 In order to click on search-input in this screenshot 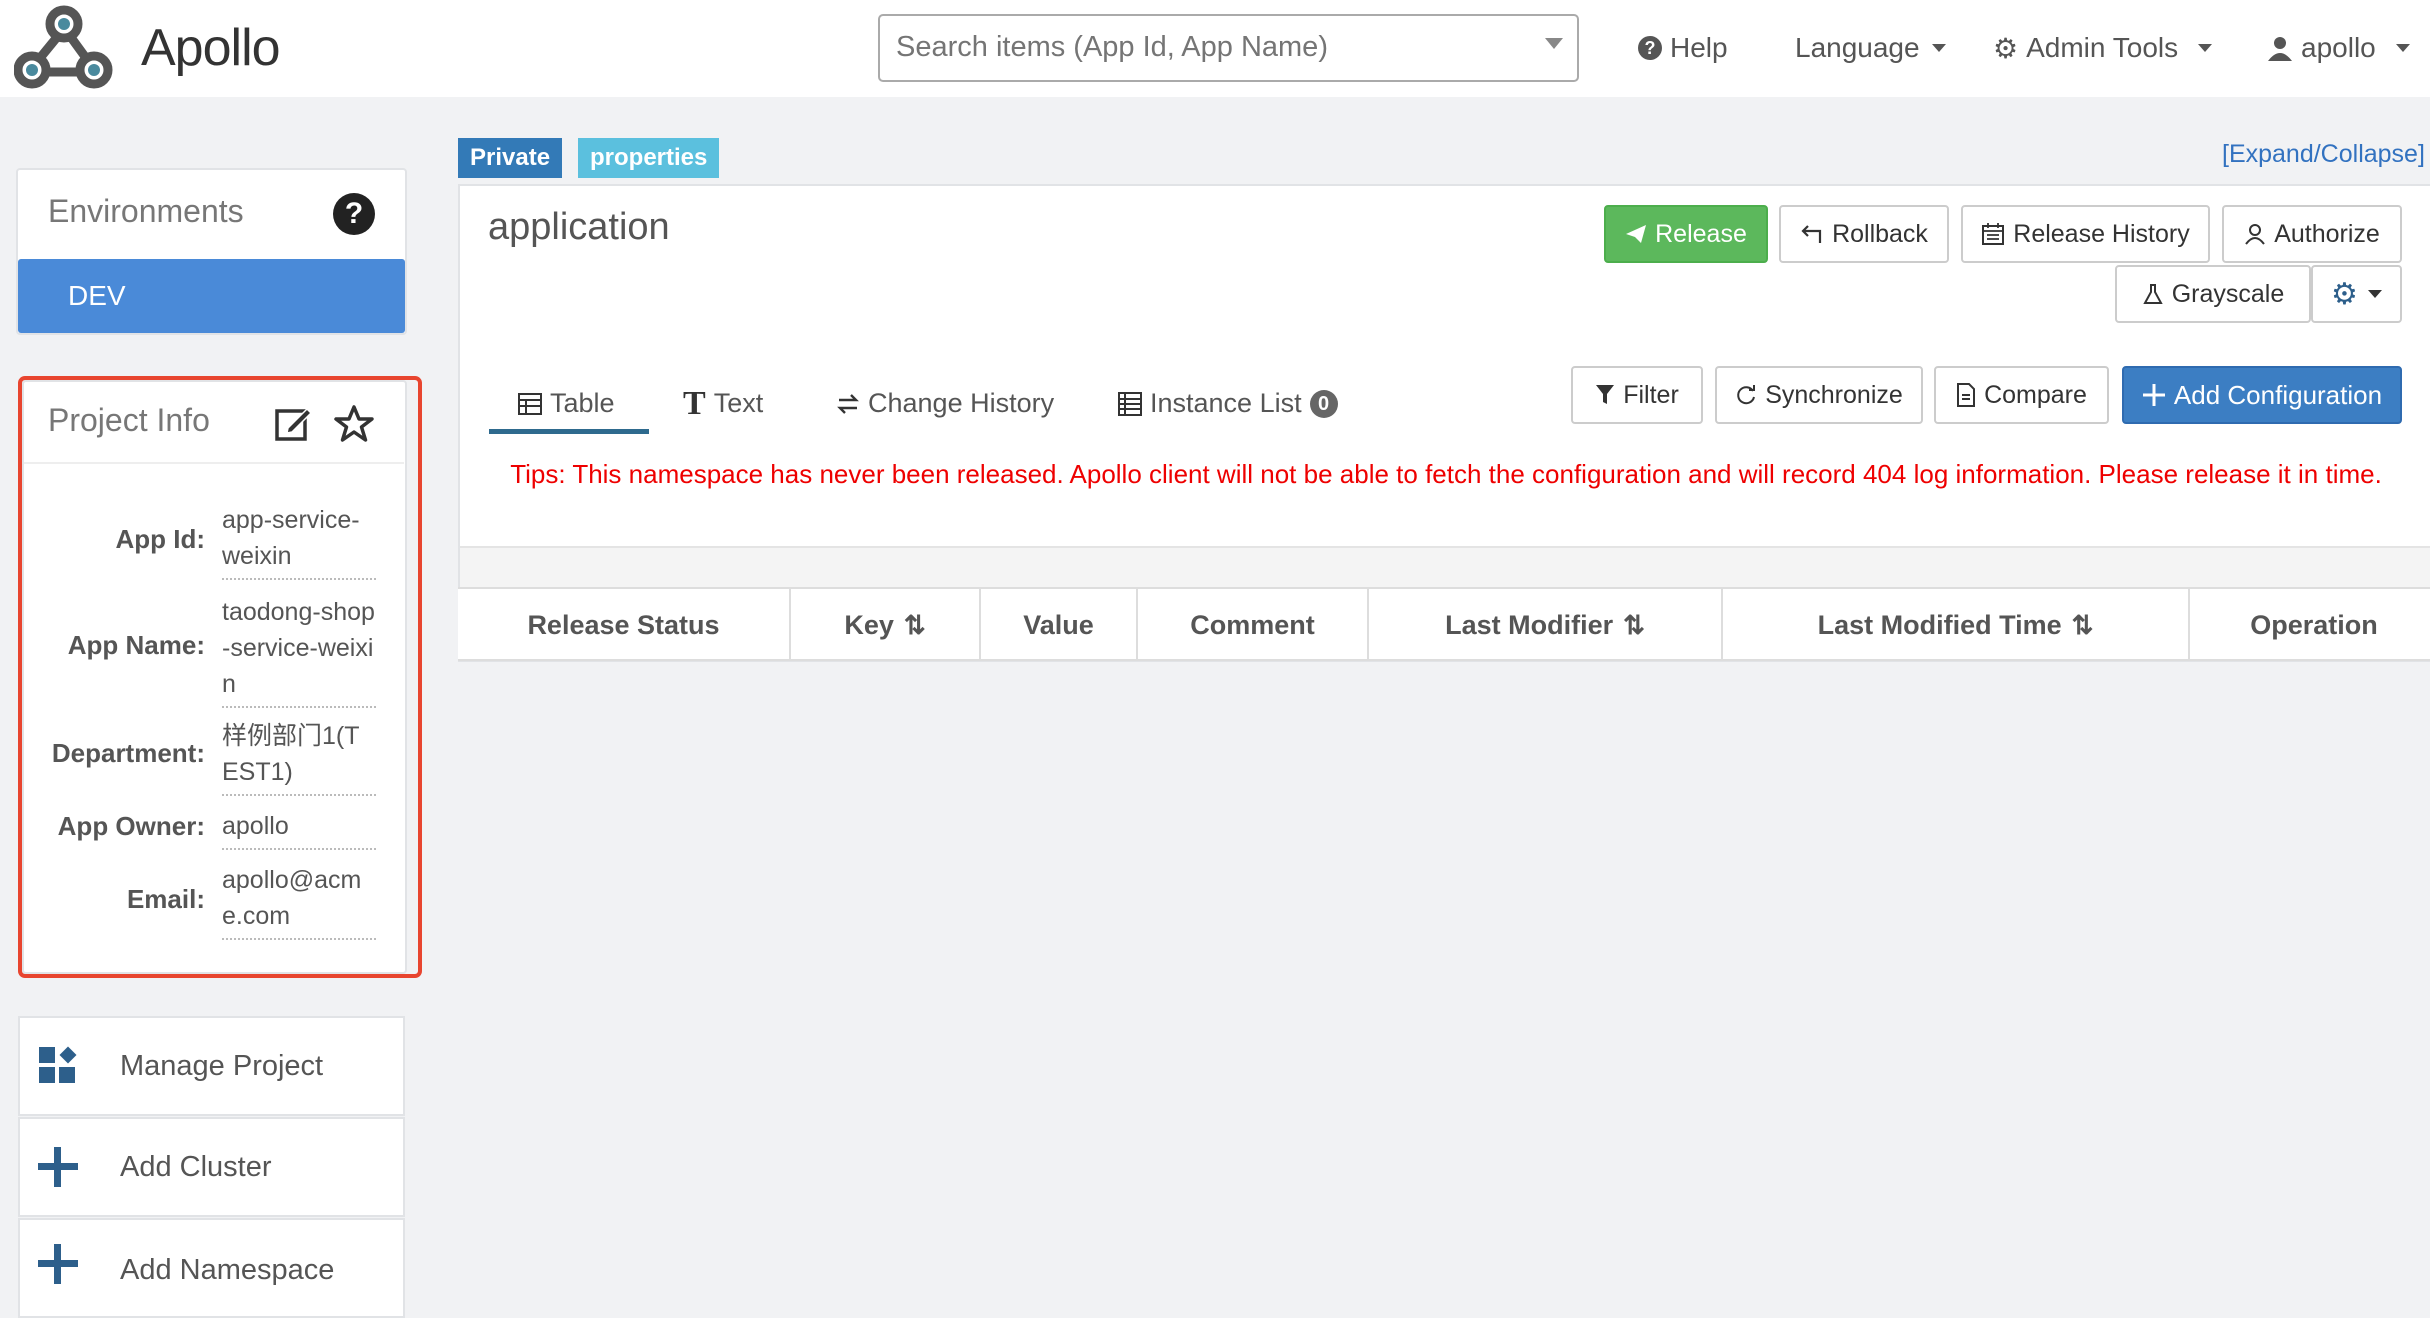, I will do `click(1206, 47)`.